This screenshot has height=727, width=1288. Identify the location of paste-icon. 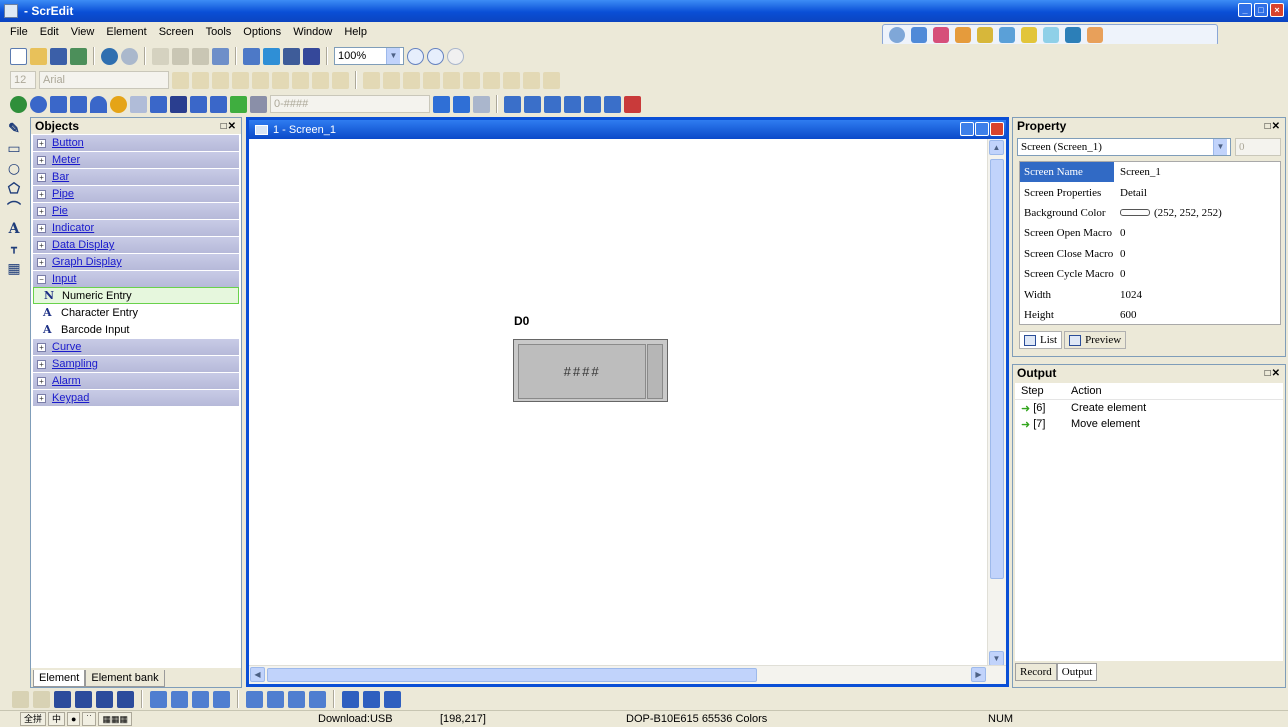
(200, 56).